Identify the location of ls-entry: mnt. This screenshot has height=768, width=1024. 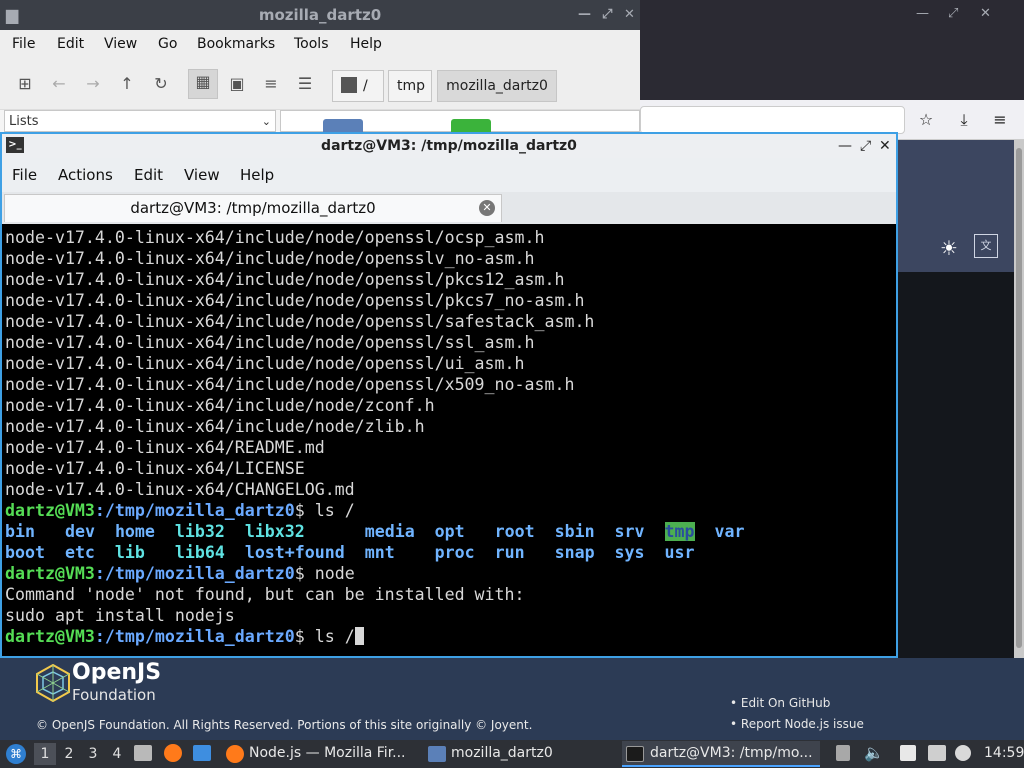
(379, 552).